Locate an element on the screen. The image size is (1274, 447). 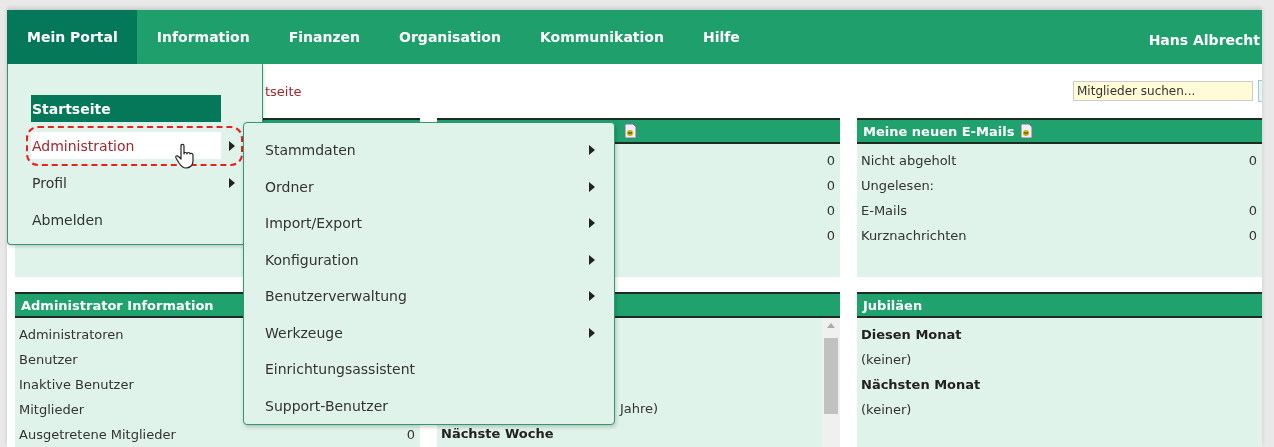
breadcrumb-link: tseite is located at coordinates (283, 91).